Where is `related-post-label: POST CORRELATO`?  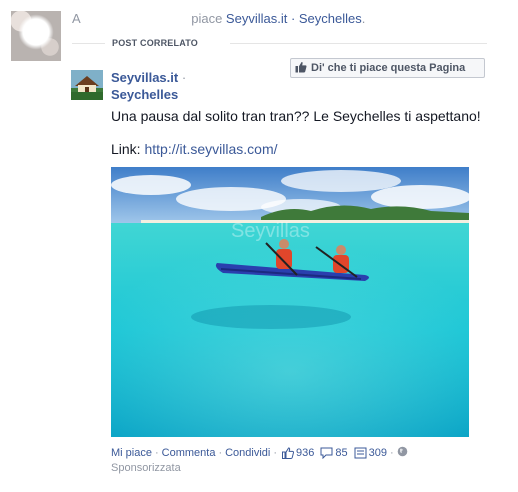 related-post-label: POST CORRELATO is located at coordinates (155, 43).